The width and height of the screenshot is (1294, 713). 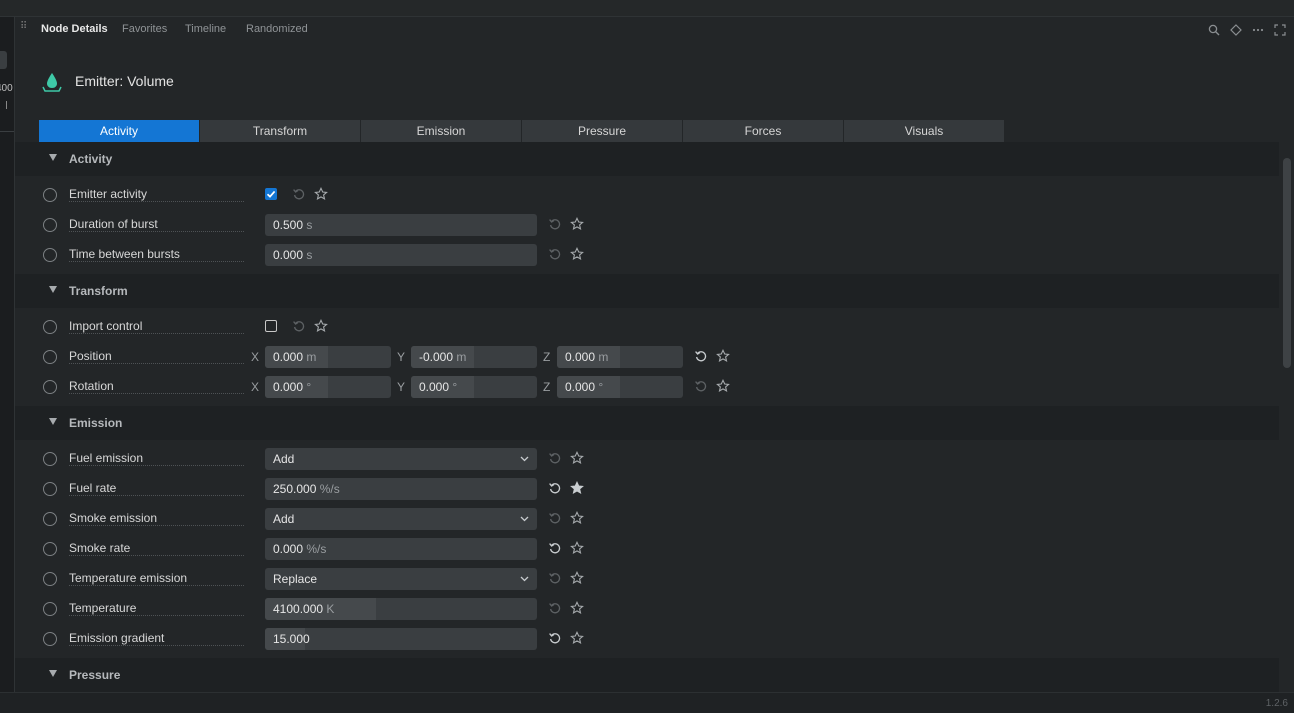 I want to click on rotation-x-input: 0.000 °, so click(x=328, y=387).